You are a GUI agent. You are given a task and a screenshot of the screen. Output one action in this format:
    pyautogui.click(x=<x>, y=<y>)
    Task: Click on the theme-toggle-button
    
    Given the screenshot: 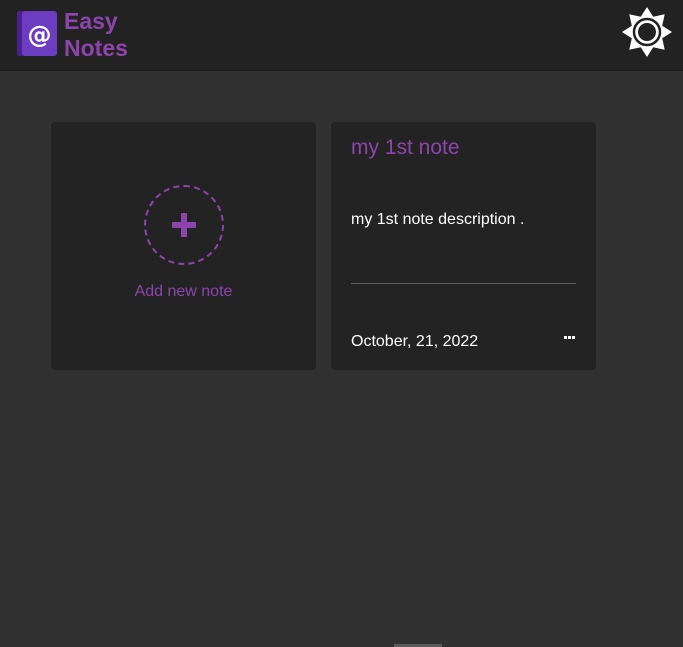 What is the action you would take?
    pyautogui.click(x=647, y=32)
    